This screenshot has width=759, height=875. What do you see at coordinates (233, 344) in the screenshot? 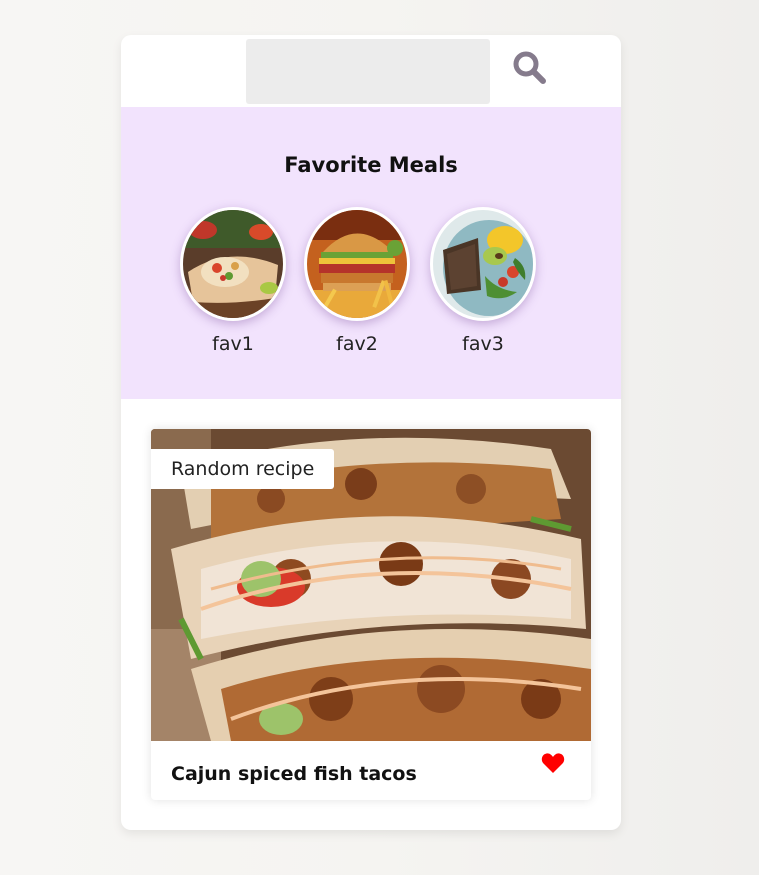
I see `favorite-meal-label: fav1` at bounding box center [233, 344].